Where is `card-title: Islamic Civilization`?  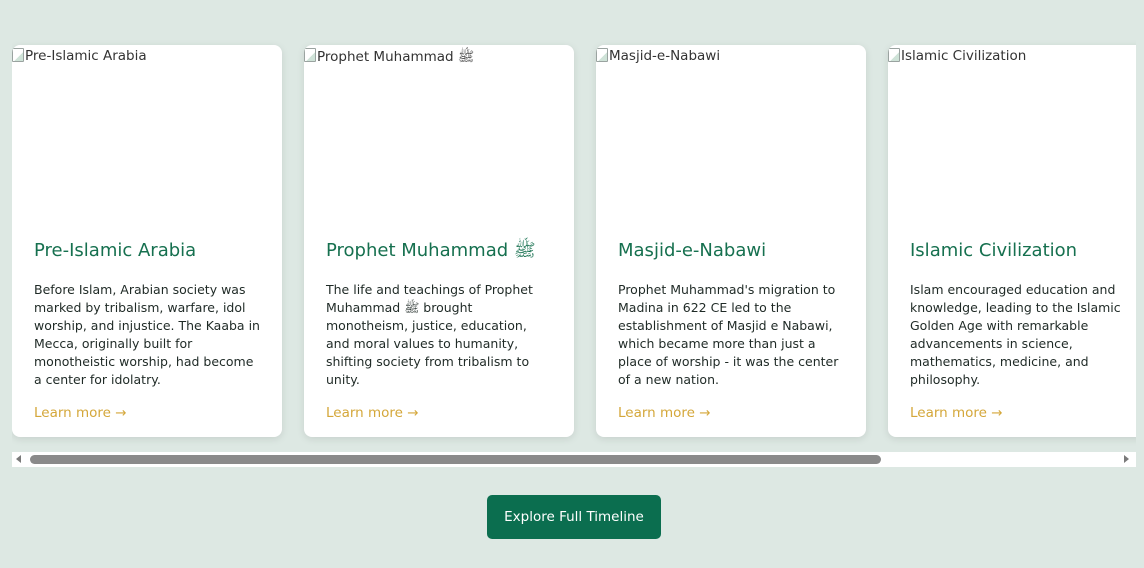 card-title: Islamic Civilization is located at coordinates (994, 250).